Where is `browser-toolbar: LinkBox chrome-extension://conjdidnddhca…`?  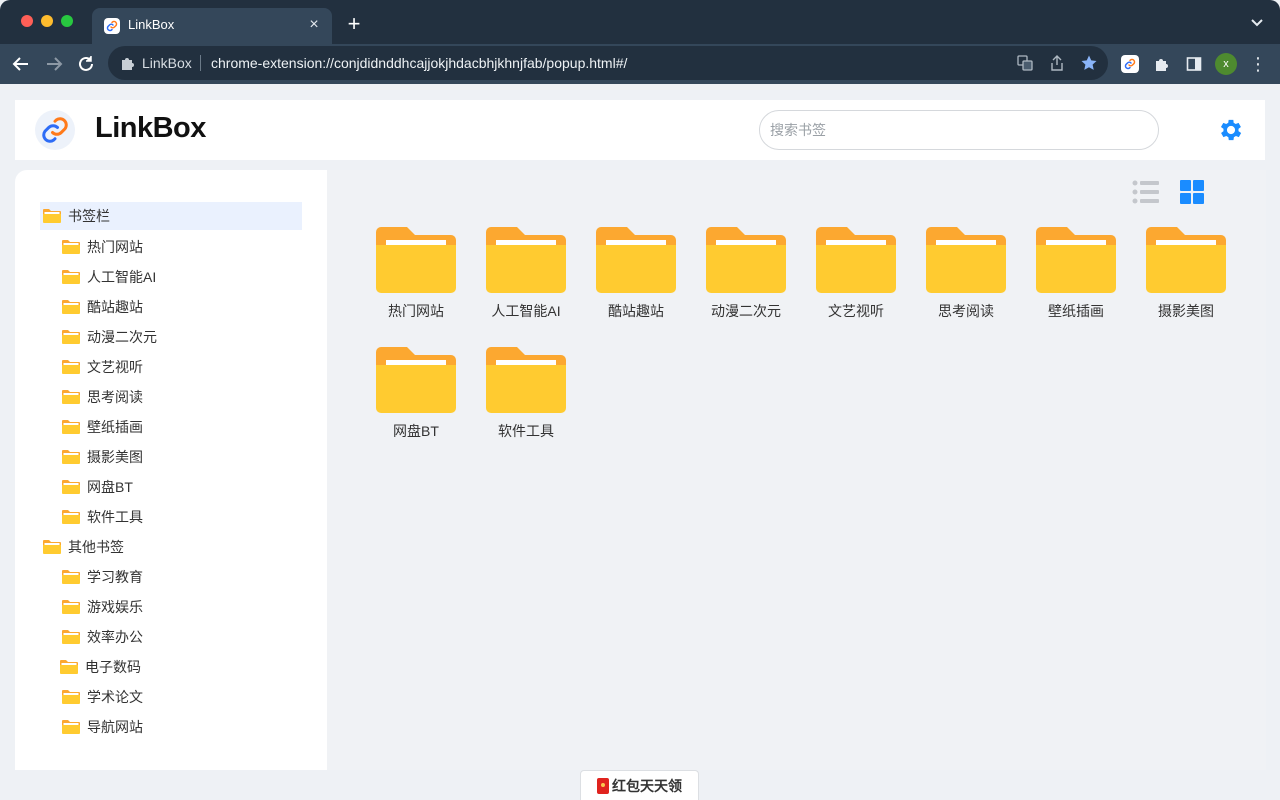
browser-toolbar: LinkBox chrome-extension://conjdidnddhca… is located at coordinates (640, 64).